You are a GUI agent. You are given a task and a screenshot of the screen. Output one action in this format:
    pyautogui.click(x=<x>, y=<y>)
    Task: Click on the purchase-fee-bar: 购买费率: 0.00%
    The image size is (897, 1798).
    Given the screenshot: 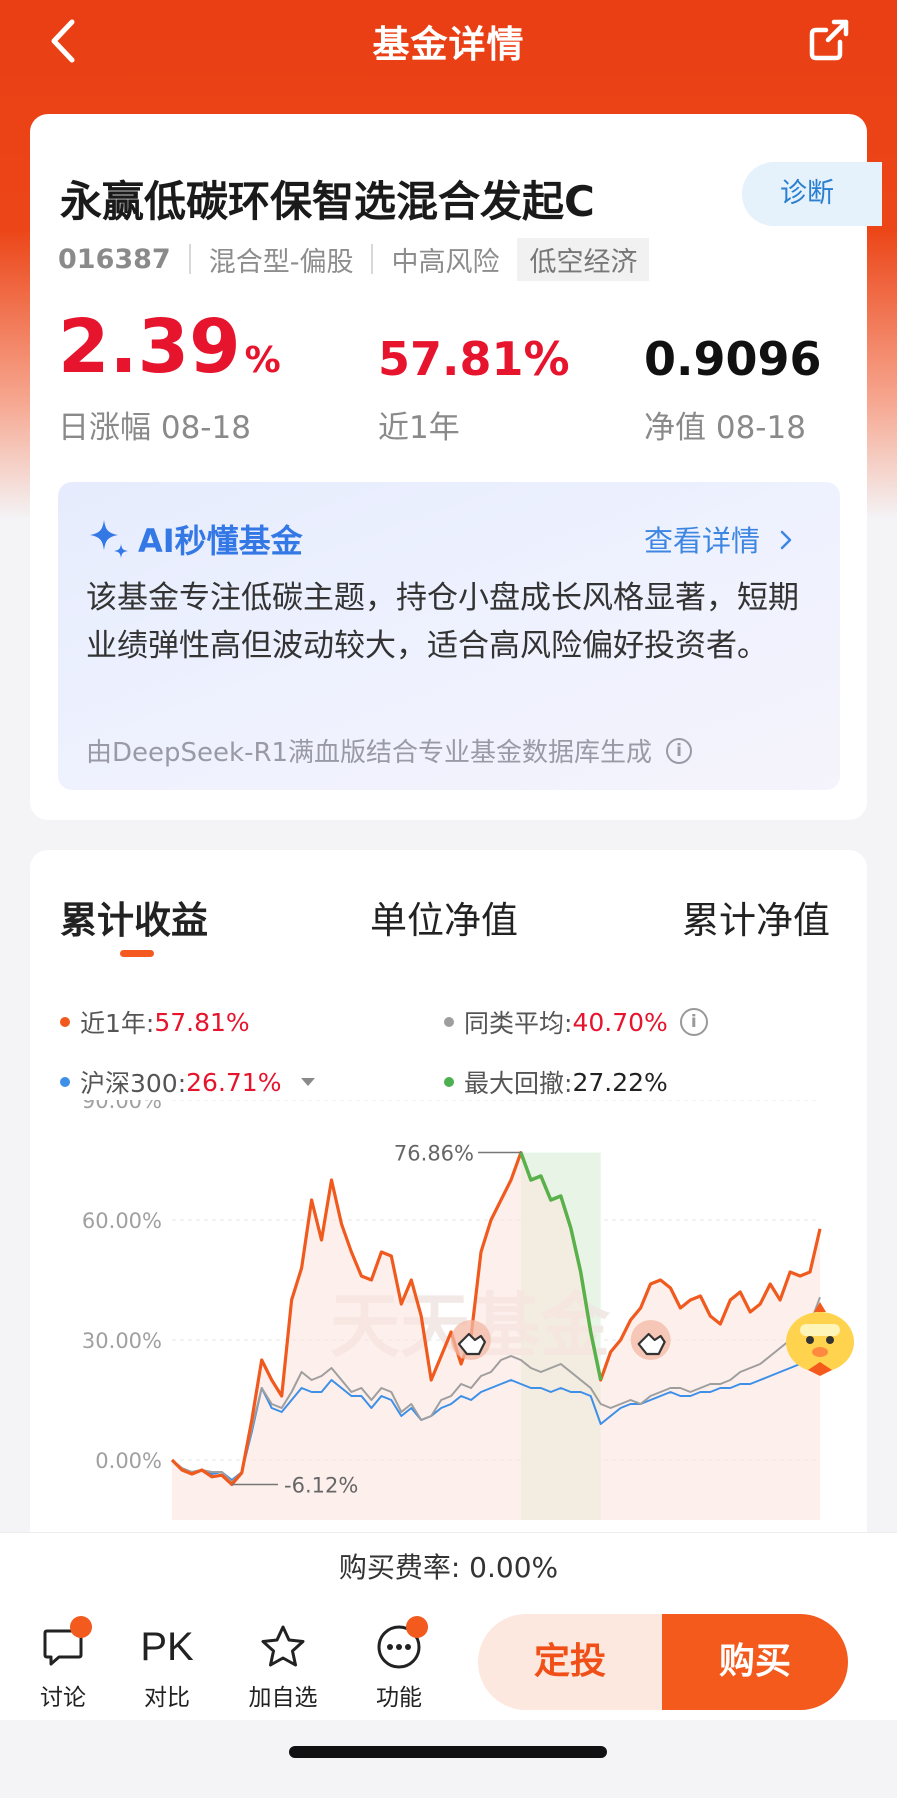 What is the action you would take?
    pyautogui.click(x=448, y=1567)
    